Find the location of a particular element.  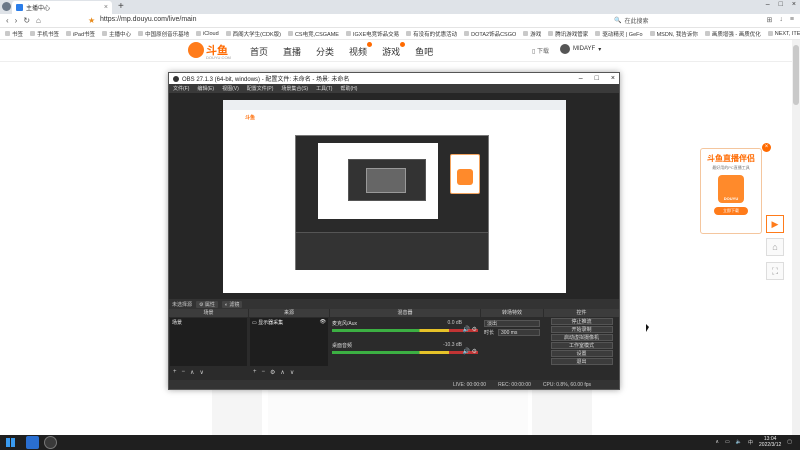

nav-video: 视频 is located at coordinates (361, 50).